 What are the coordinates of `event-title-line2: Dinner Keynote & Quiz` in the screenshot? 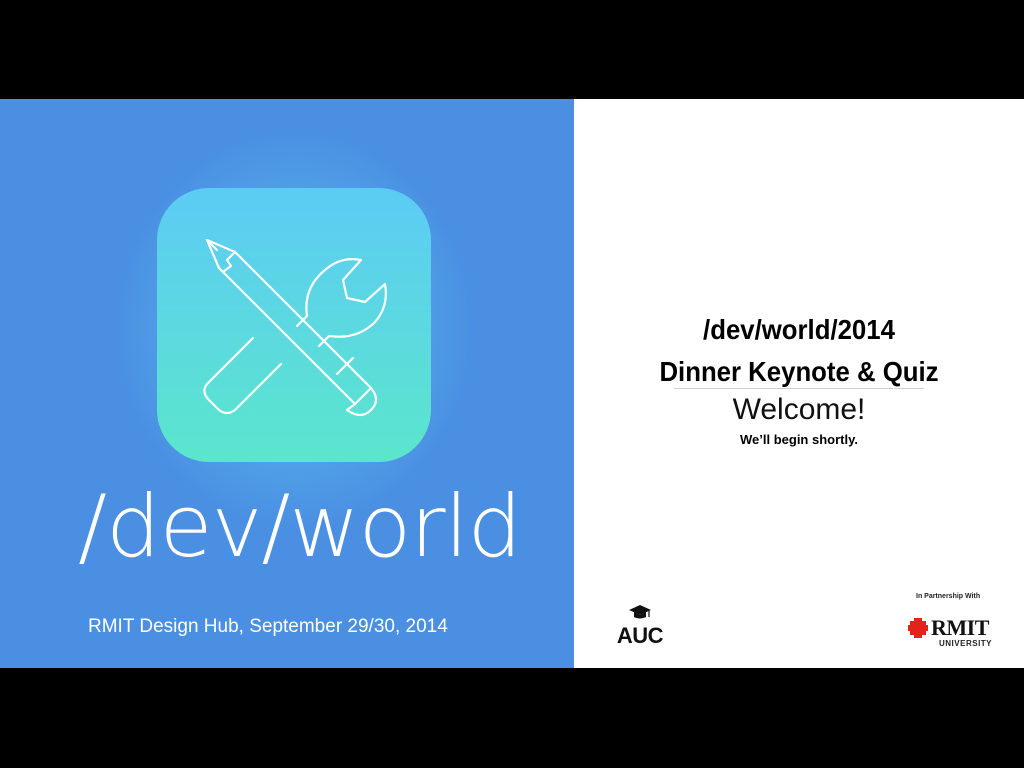 It's located at (799, 371).